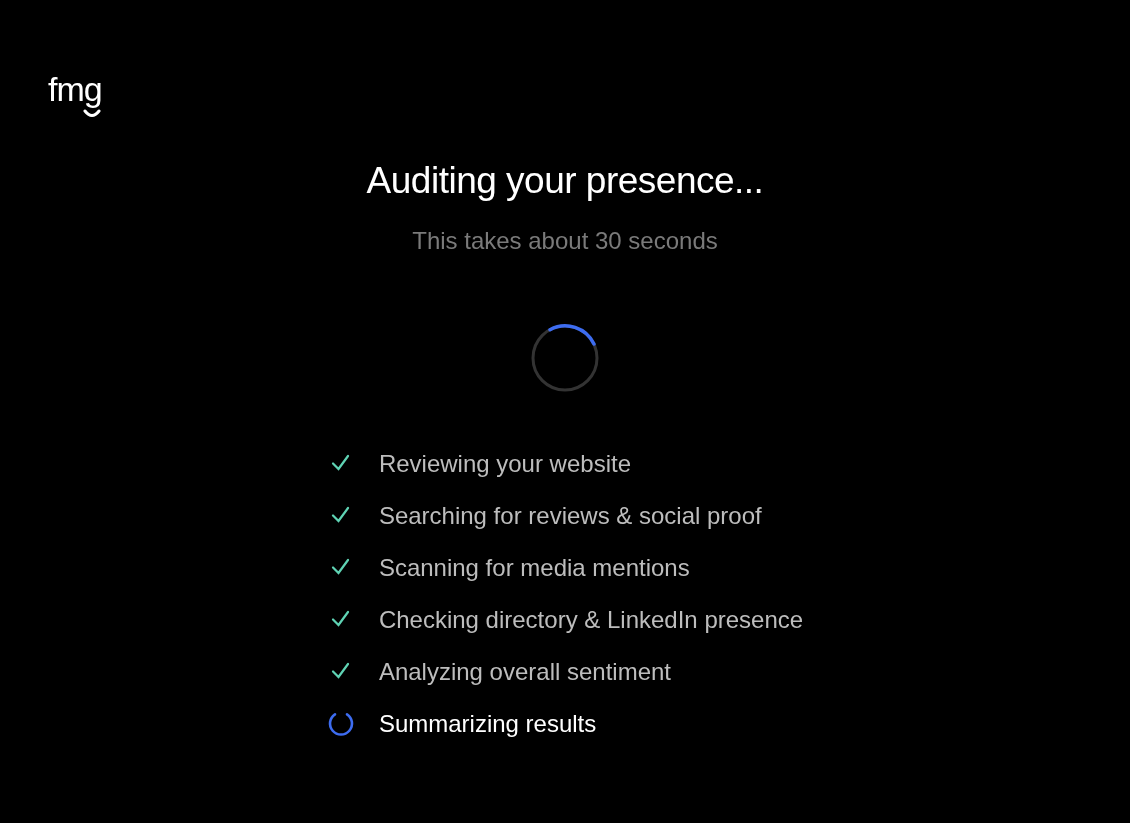 The width and height of the screenshot is (1130, 823). I want to click on loading-spinner-icon, so click(565, 357).